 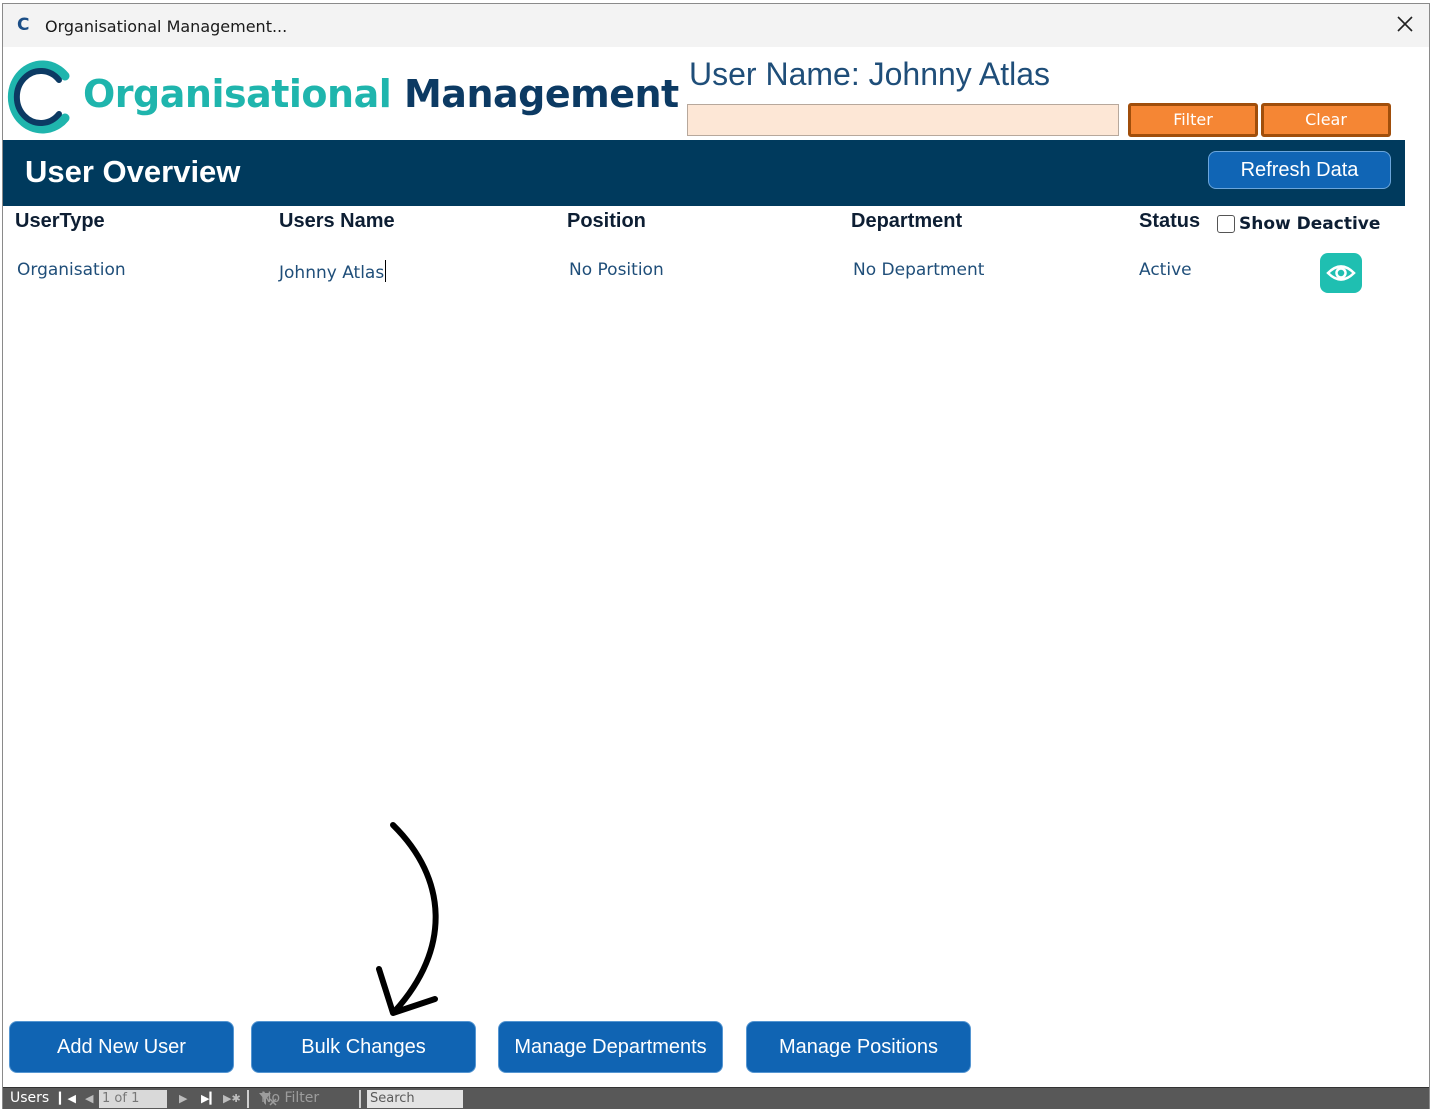 I want to click on next-record-icon: ▶, so click(x=183, y=1098).